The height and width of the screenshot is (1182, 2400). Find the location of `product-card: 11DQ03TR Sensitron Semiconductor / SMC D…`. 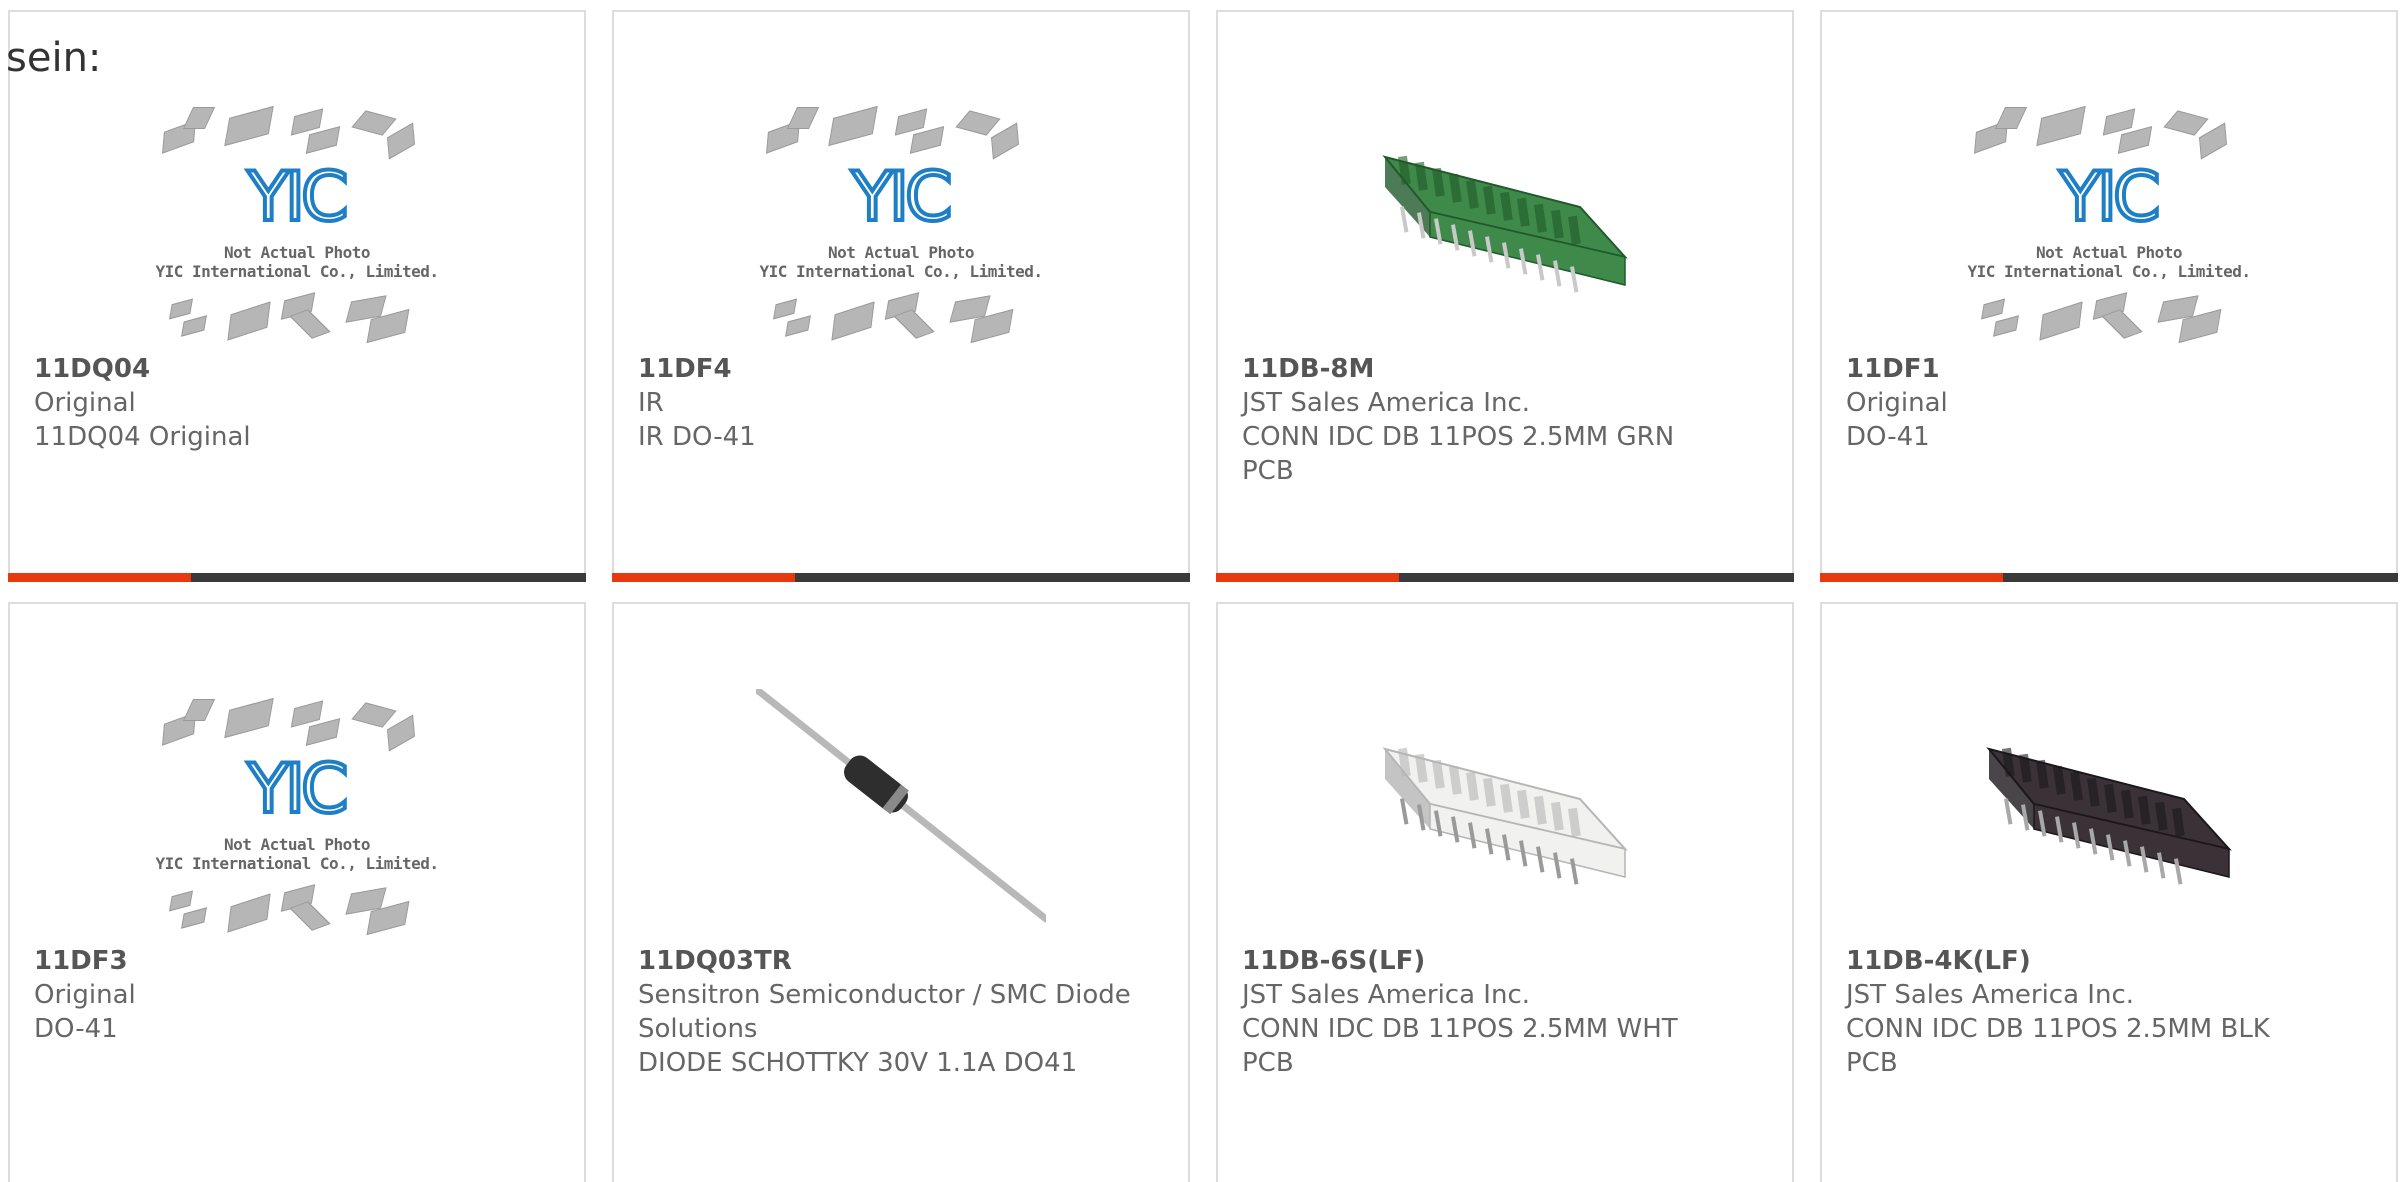

product-card: 11DQ03TR Sensitron Semiconductor / SMC D… is located at coordinates (901, 892).